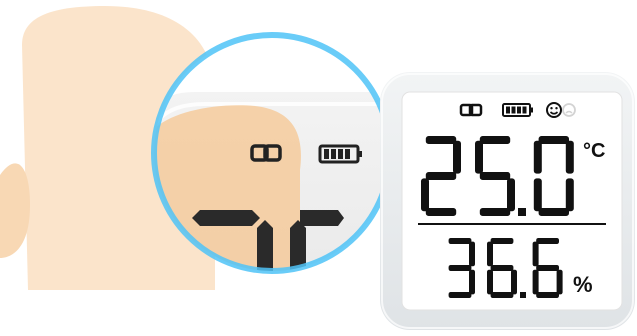 The width and height of the screenshot is (637, 336). I want to click on humidity-digit-2-segment-c, so click(559, 282).